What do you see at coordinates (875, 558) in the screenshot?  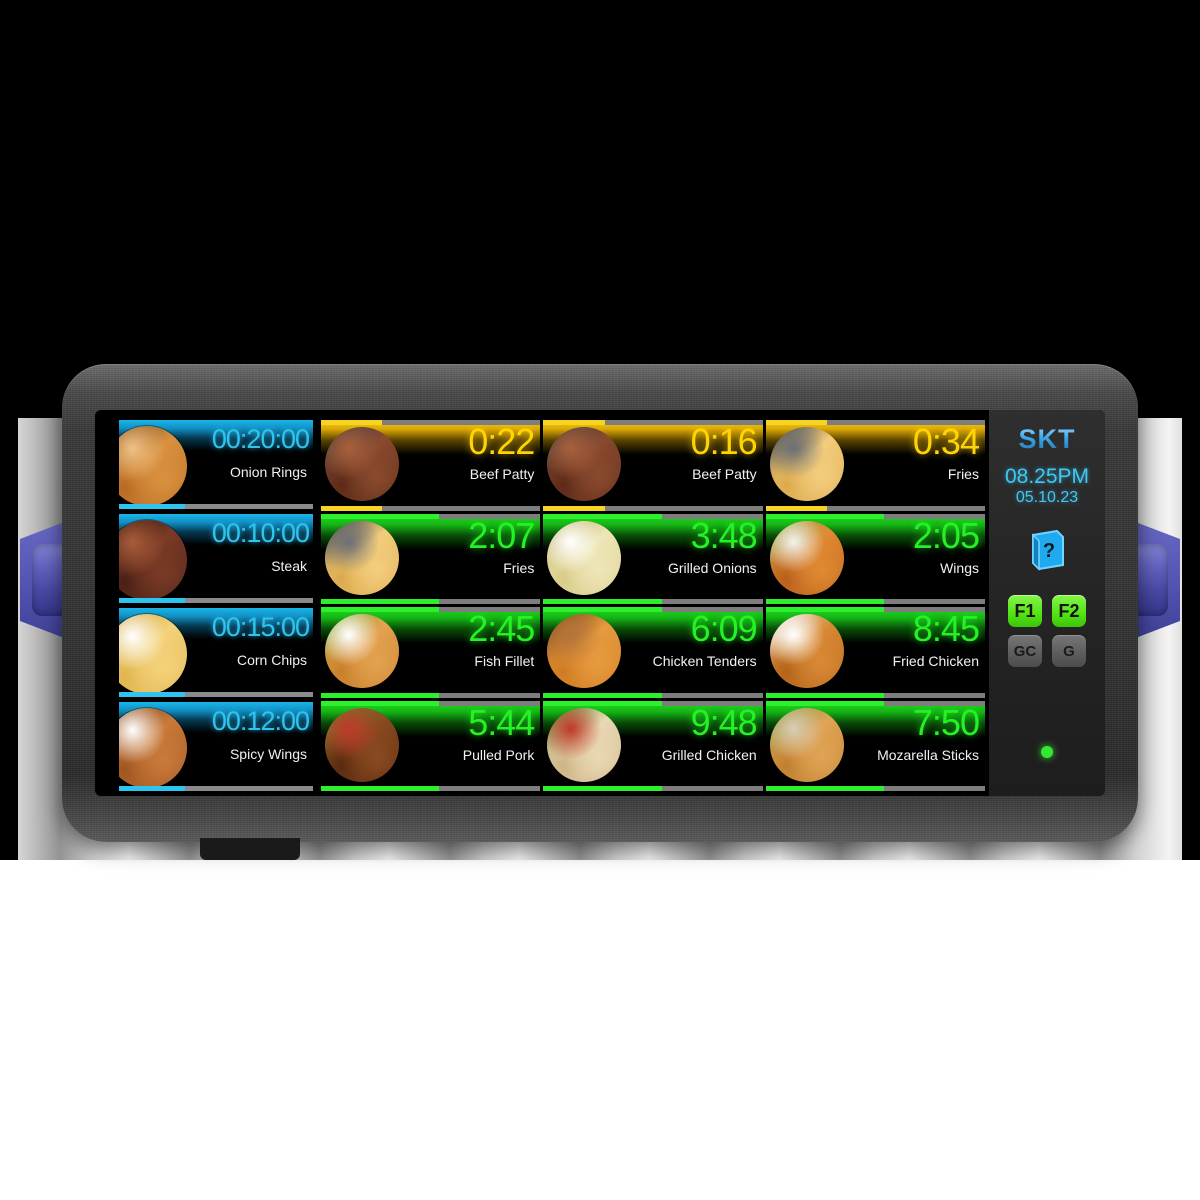 I see `active-timer-cell: 2:05 Wings` at bounding box center [875, 558].